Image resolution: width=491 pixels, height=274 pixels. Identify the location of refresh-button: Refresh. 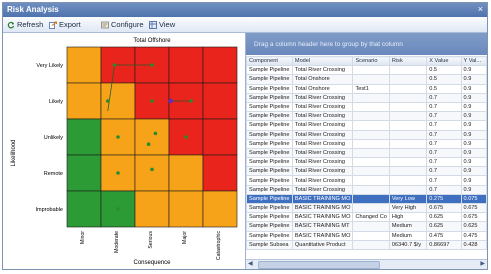
(25, 24).